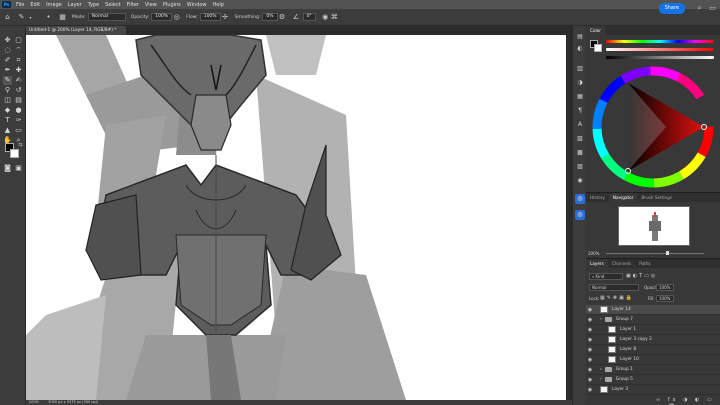 The image size is (720, 405). Describe the element at coordinates (20, 145) in the screenshot. I see `swap-colors-icon: ⇆` at that location.